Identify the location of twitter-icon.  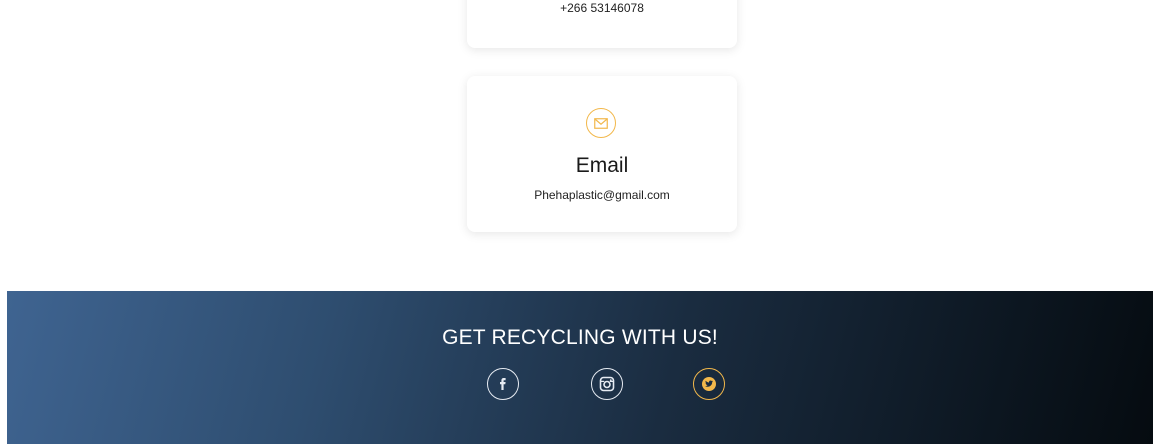
(709, 384).